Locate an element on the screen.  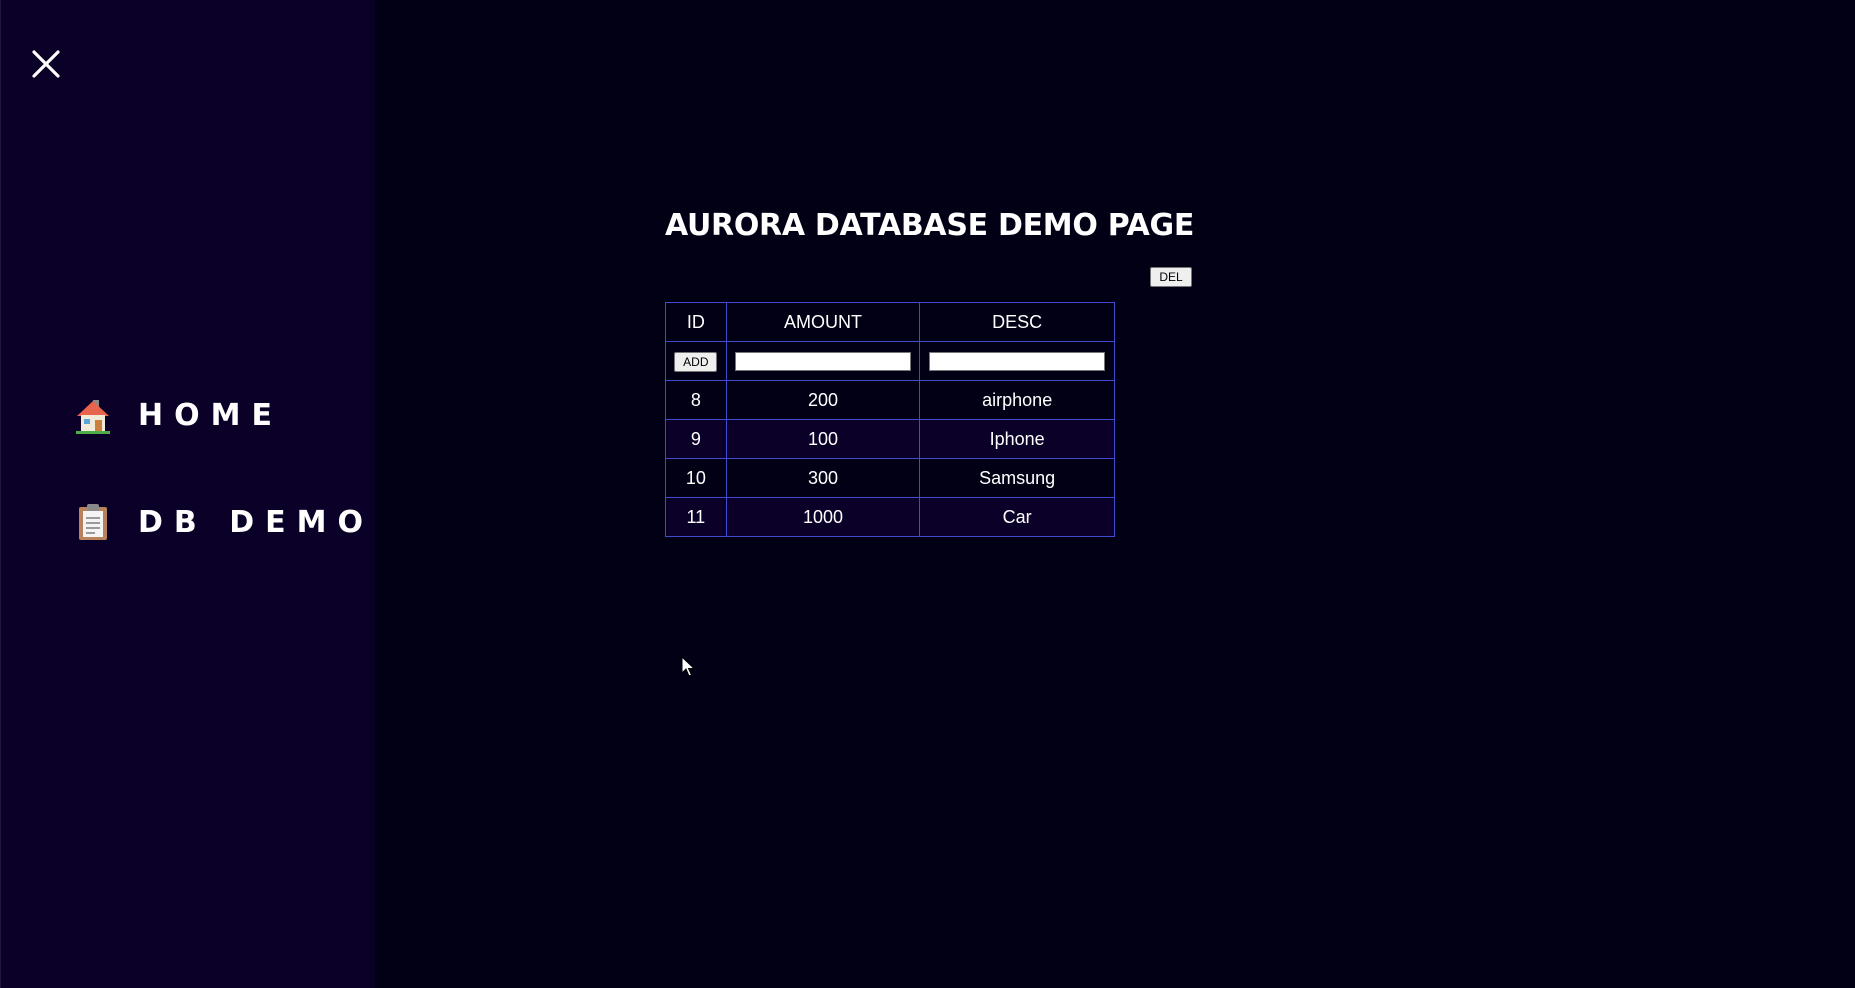
column-header-amount: AMOUNT is located at coordinates (823, 322).